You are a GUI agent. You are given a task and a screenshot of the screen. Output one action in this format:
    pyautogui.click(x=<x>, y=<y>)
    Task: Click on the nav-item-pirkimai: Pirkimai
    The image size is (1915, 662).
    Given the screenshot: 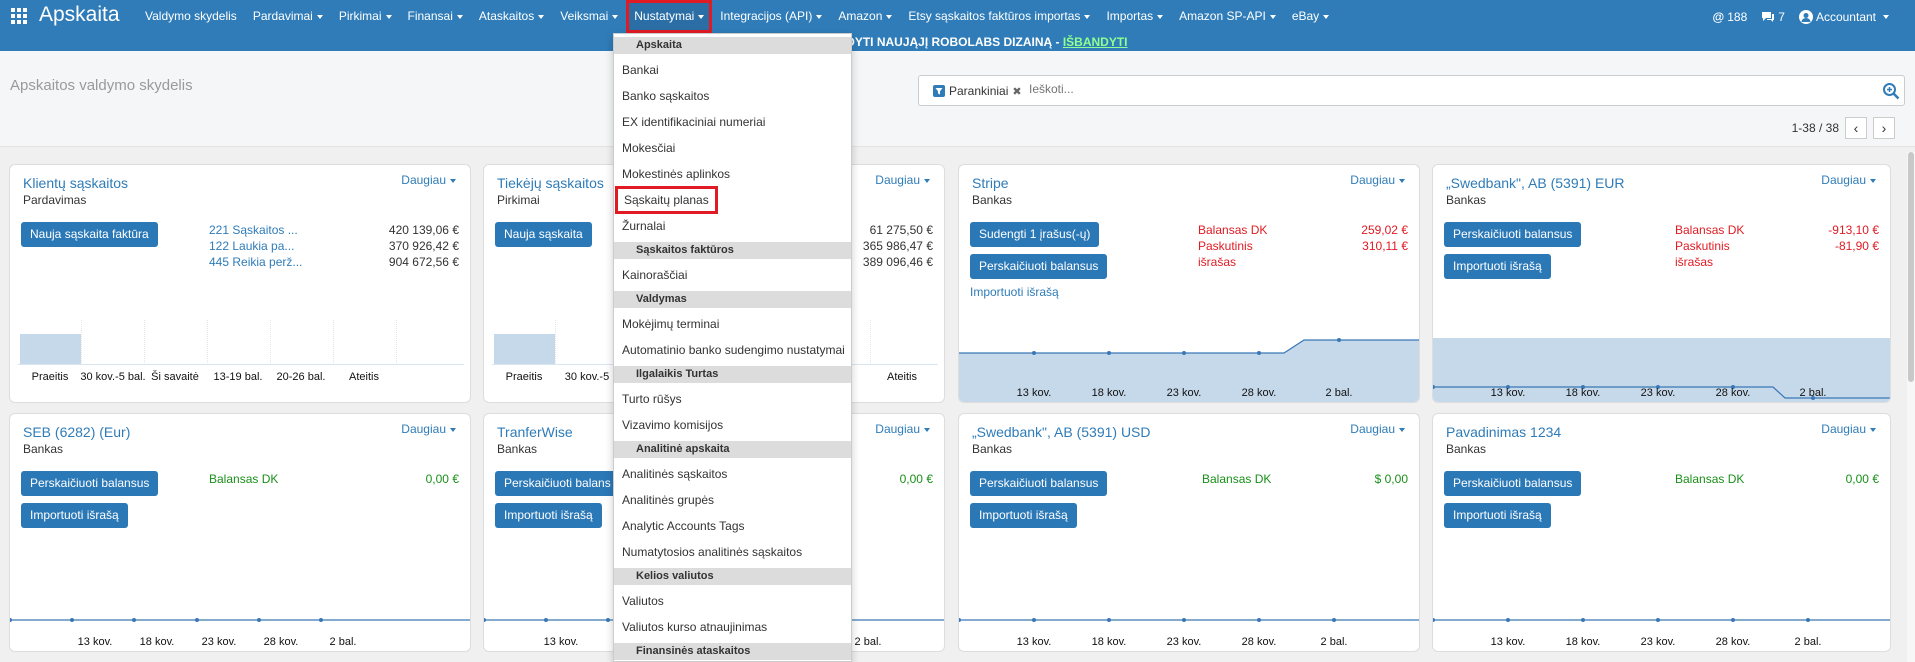 What is the action you would take?
    pyautogui.click(x=365, y=16)
    